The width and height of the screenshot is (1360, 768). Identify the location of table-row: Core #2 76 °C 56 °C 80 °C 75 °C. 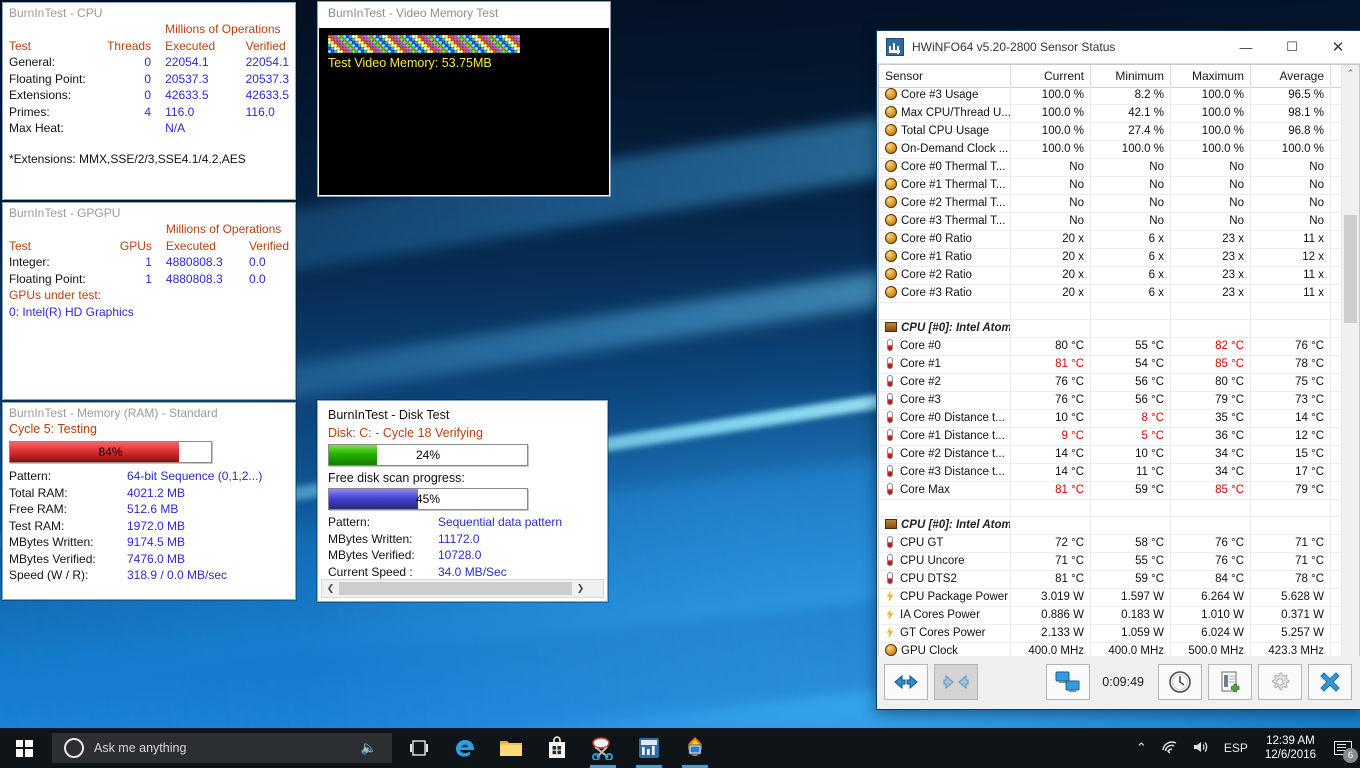
(1110, 383).